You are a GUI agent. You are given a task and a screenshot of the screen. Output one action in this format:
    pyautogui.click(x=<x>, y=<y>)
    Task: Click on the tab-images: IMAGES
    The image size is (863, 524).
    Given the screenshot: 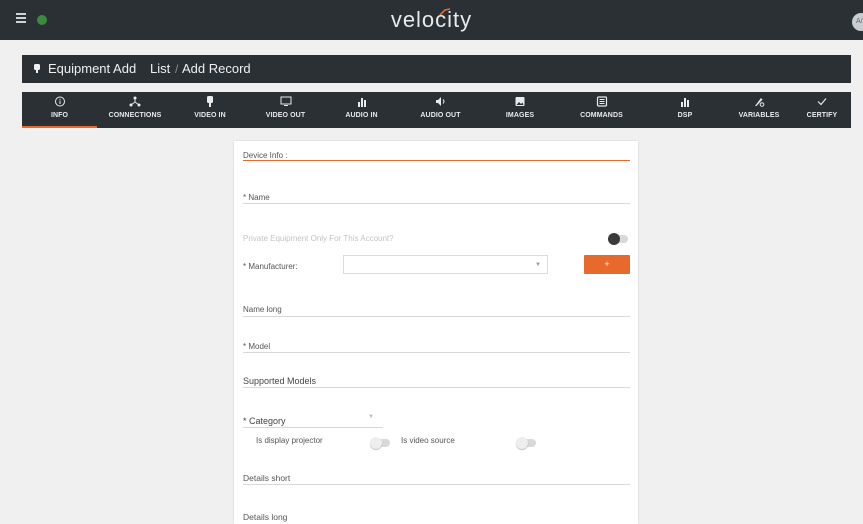 What is the action you would take?
    pyautogui.click(x=520, y=110)
    